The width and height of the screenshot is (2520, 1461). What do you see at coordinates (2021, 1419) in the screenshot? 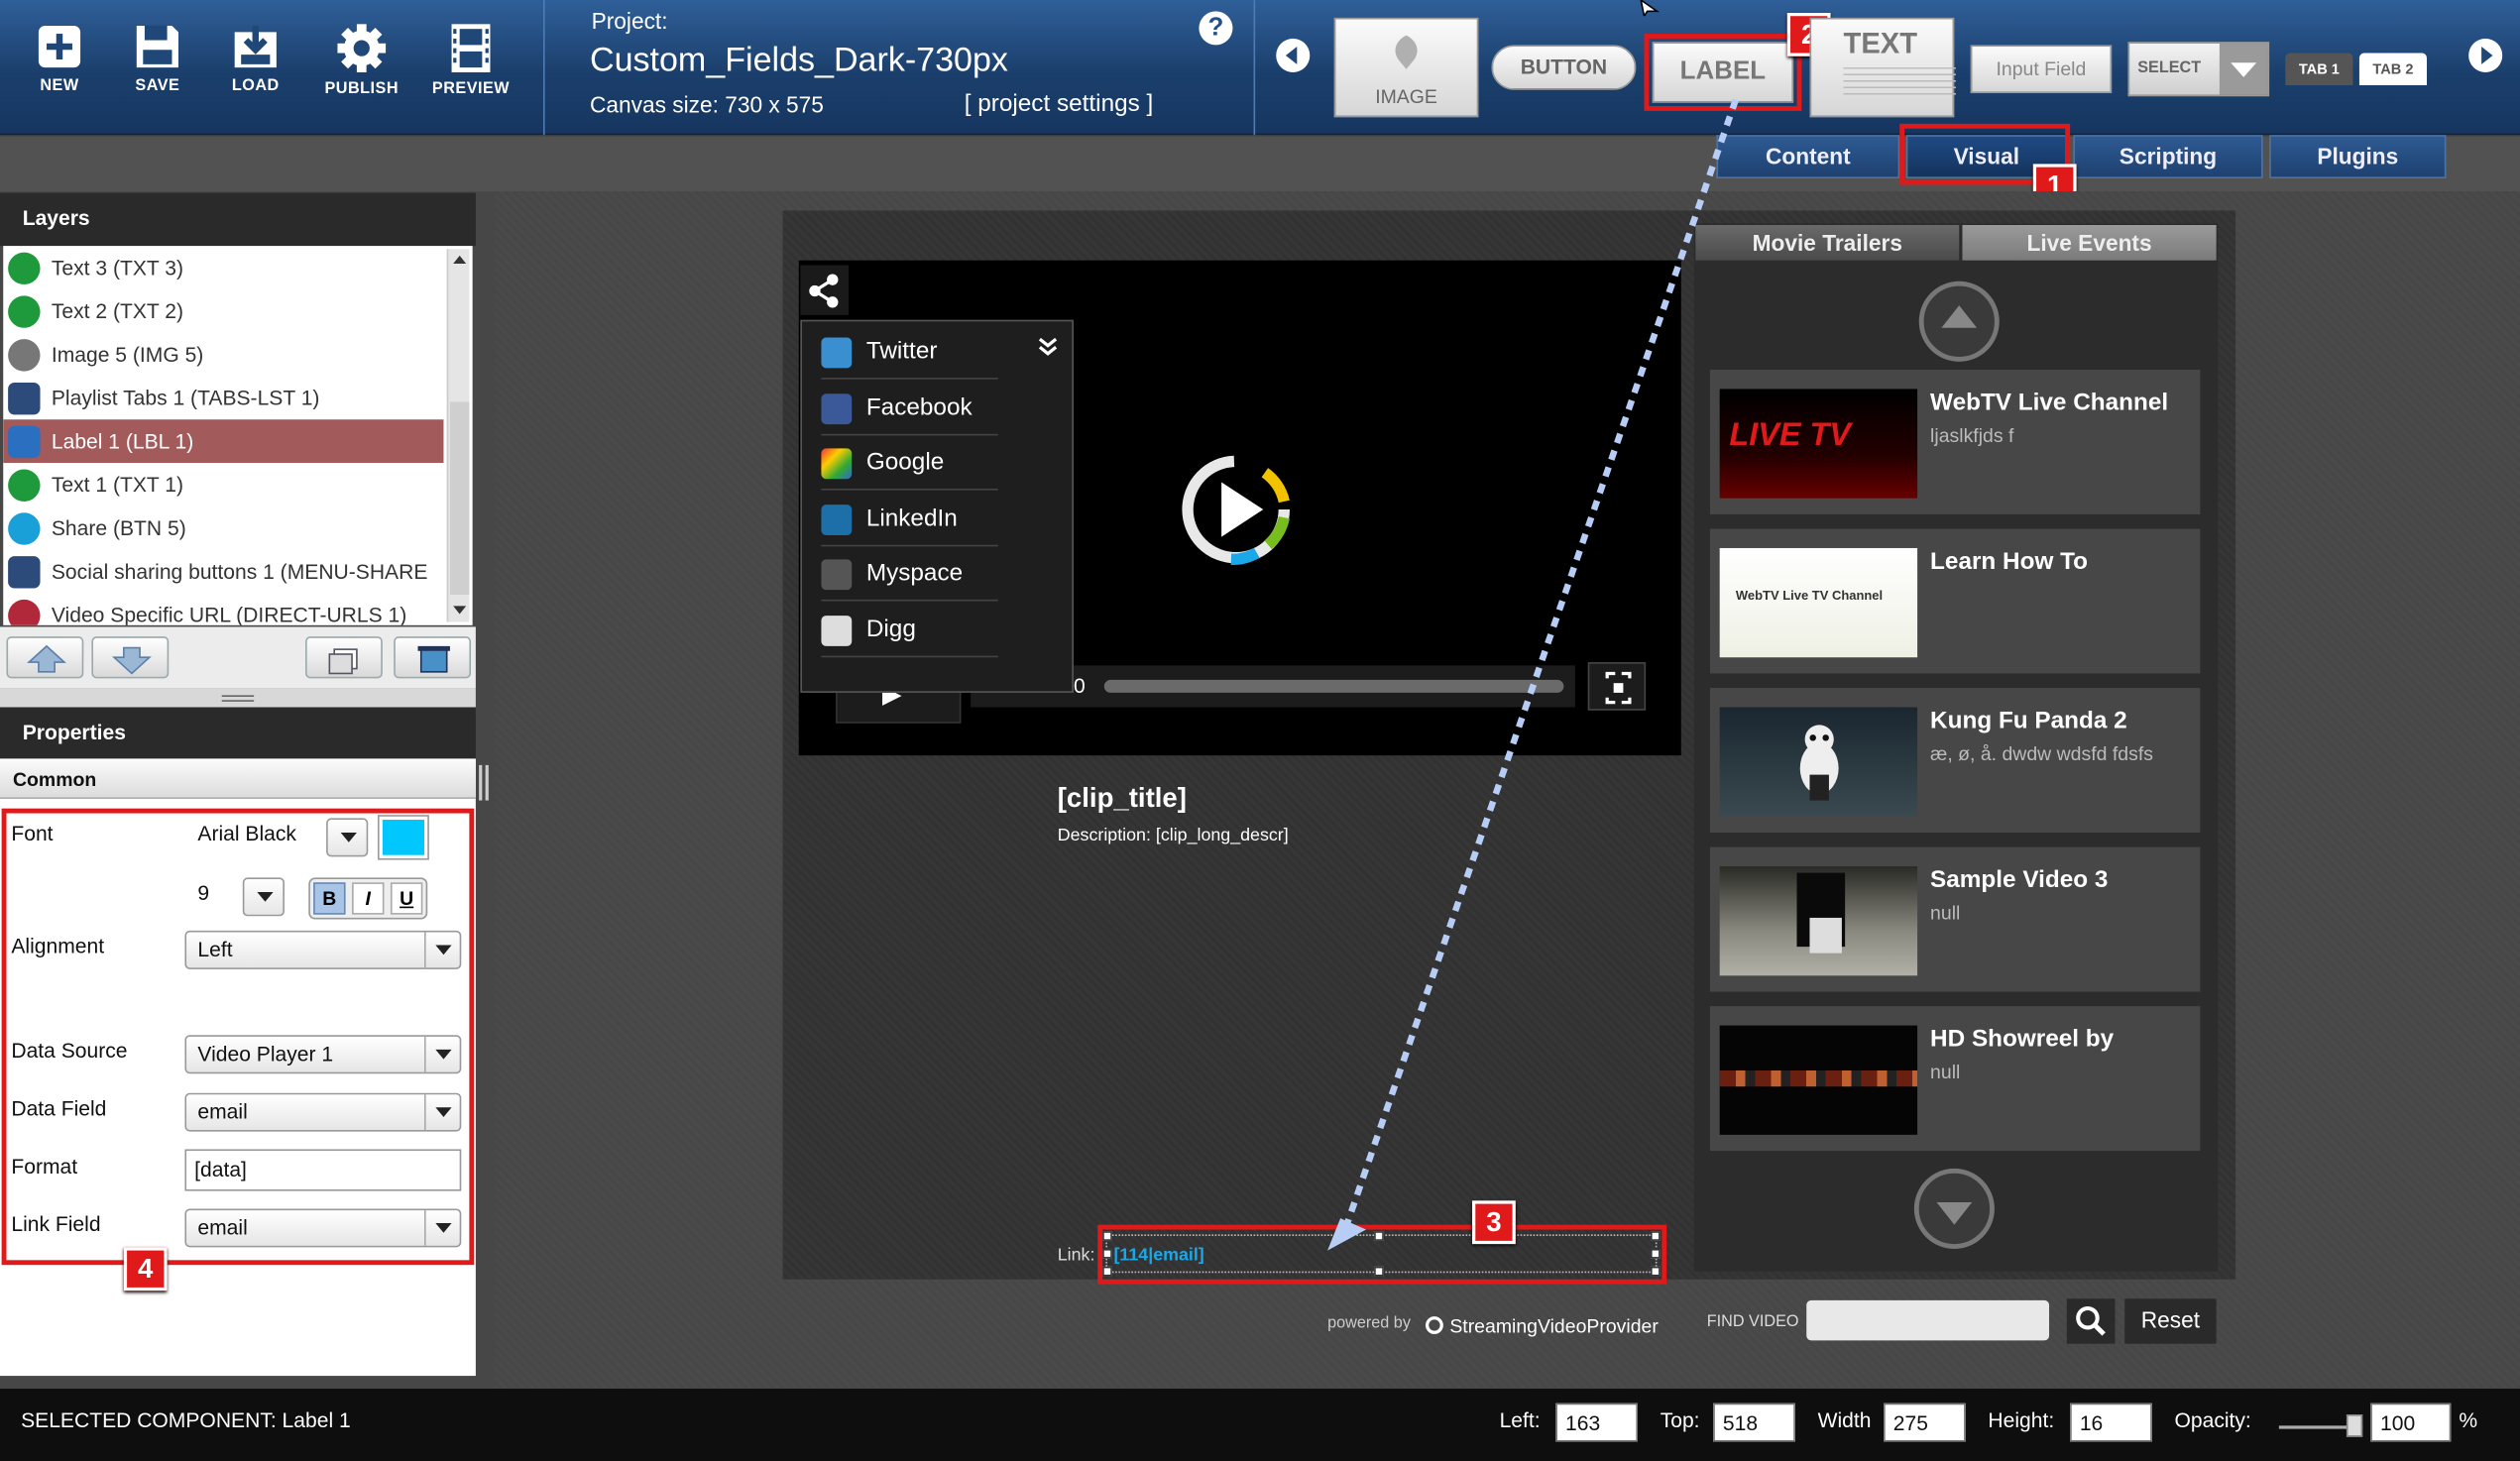
I see `height-label: Height:` at bounding box center [2021, 1419].